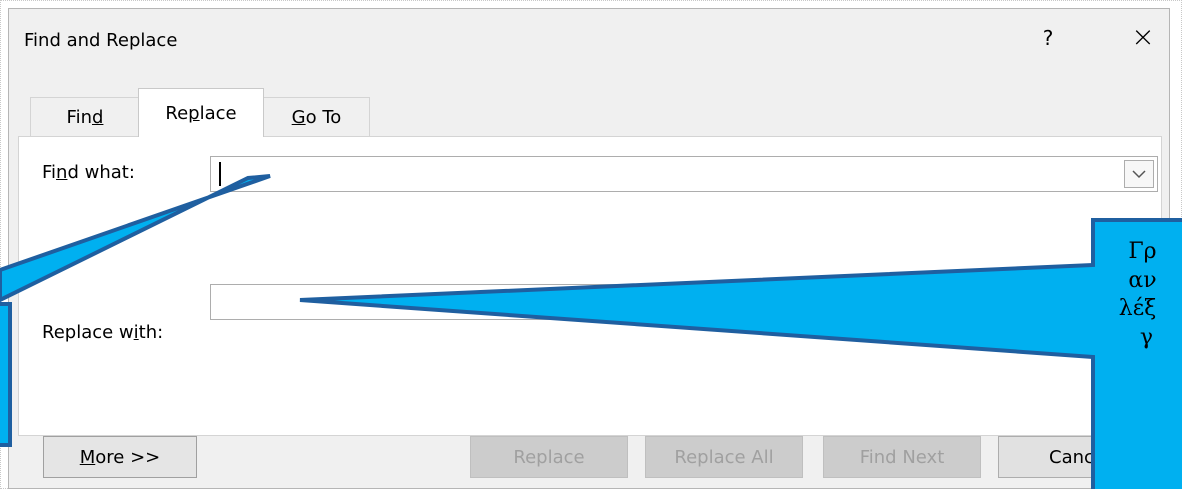 The width and height of the screenshot is (1182, 489). Describe the element at coordinates (1137, 309) in the screenshot. I see `callout-line: λέξ` at that location.